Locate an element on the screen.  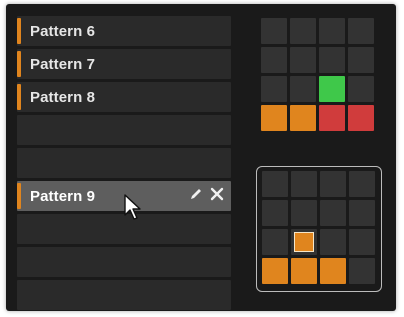
pad-grid-bottom is located at coordinates (318, 227).